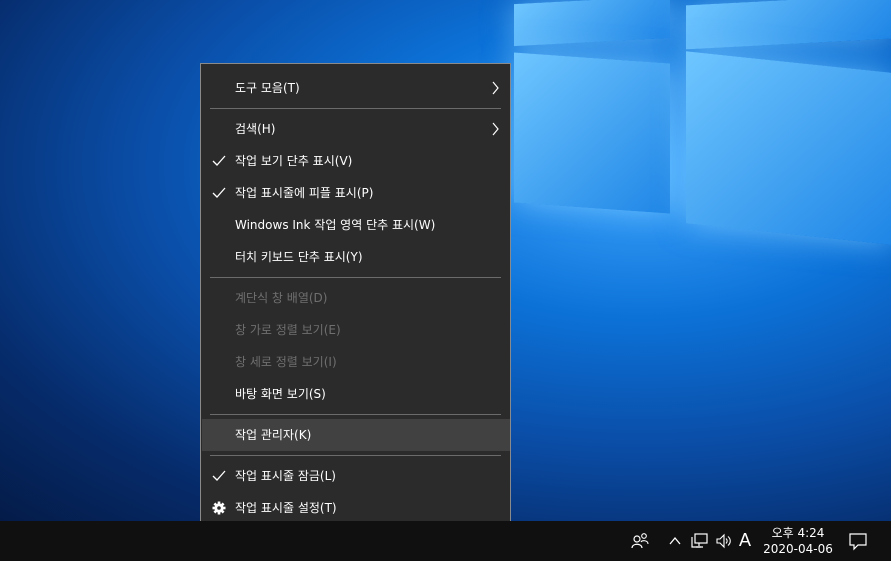 The height and width of the screenshot is (561, 891). Describe the element at coordinates (356, 88) in the screenshot. I see `menu-item-toolbars: 도구 모음(T)` at that location.